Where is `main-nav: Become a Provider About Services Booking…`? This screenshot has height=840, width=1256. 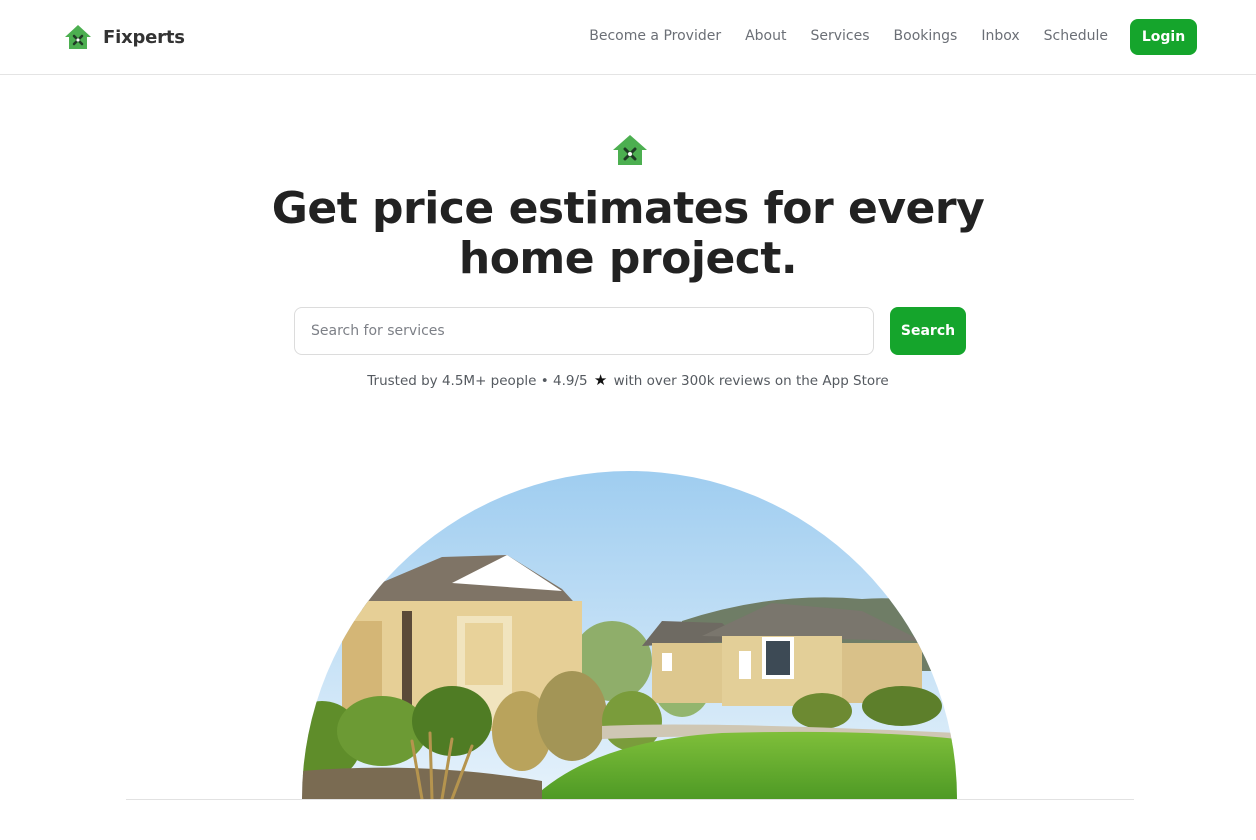 main-nav: Become a Provider About Services Booking… is located at coordinates (848, 36).